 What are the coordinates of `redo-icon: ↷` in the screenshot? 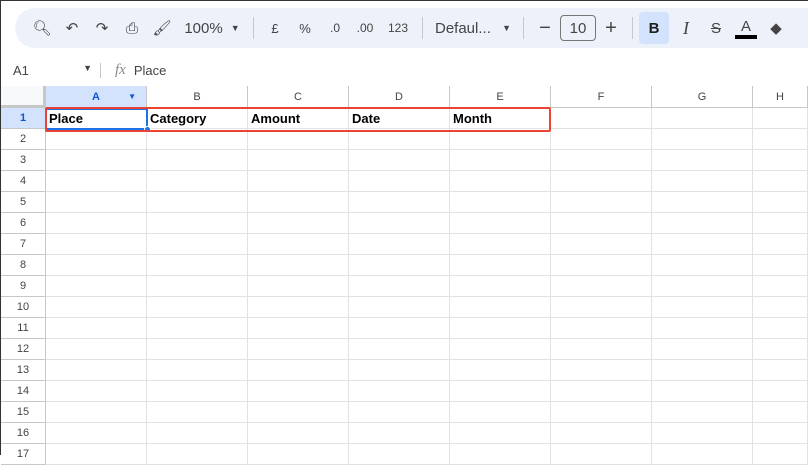 It's located at (102, 28).